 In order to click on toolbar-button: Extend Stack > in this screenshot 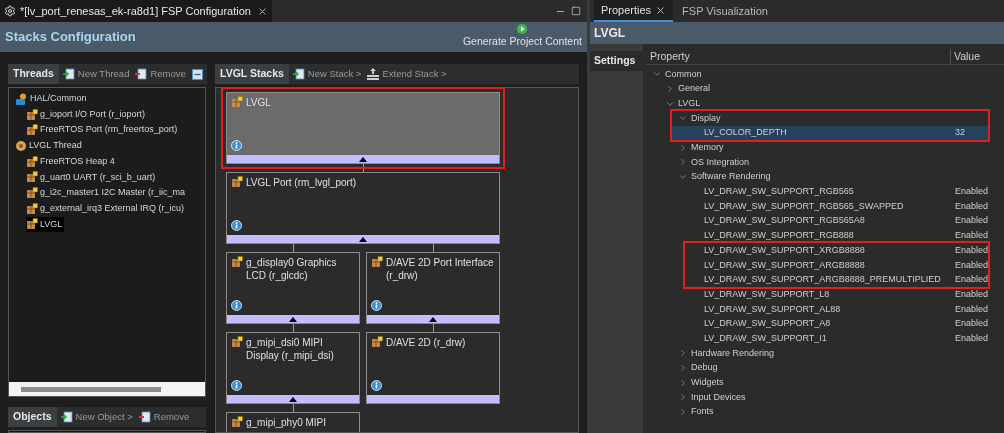, I will do `click(407, 74)`.